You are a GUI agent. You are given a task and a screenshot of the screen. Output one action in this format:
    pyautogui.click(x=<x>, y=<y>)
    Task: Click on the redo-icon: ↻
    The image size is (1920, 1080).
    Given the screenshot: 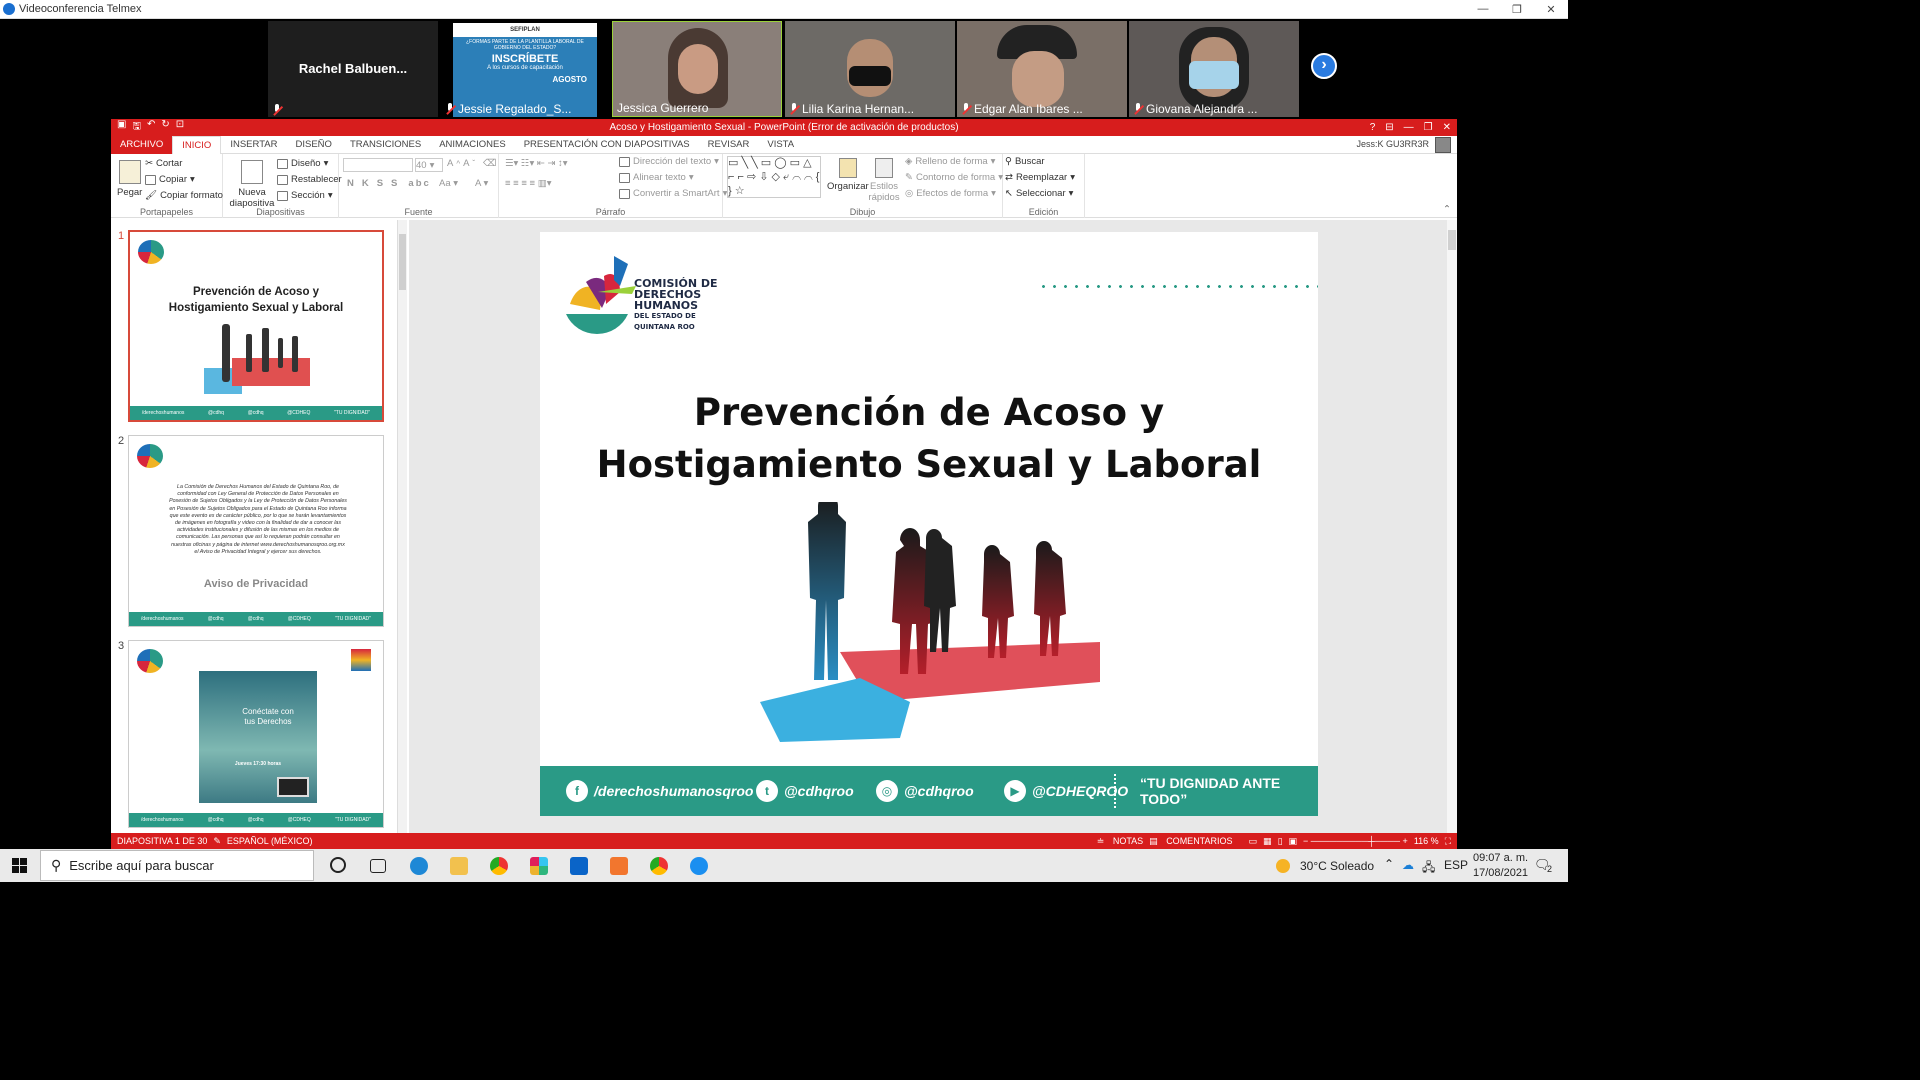 What is the action you would take?
    pyautogui.click(x=165, y=127)
    